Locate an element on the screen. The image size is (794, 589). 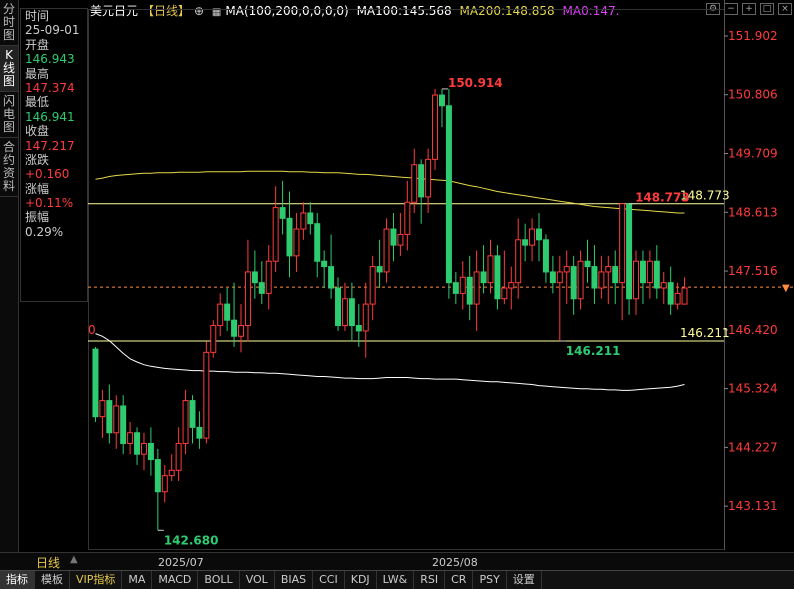
extreme-label: 142.680 is located at coordinates (191, 540).